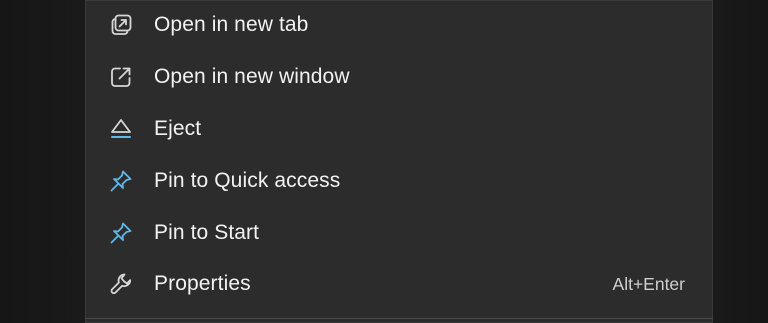 The height and width of the screenshot is (323, 768). What do you see at coordinates (397, 25) in the screenshot?
I see `menu-item-open-in-new-tab: Open in new tab` at bounding box center [397, 25].